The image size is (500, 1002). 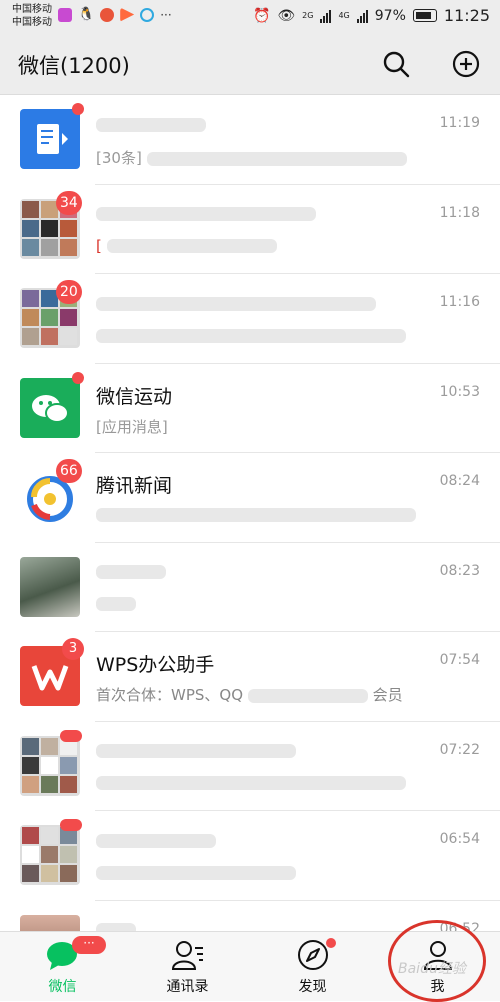 I want to click on tab-label: 发现, so click(x=312, y=987).